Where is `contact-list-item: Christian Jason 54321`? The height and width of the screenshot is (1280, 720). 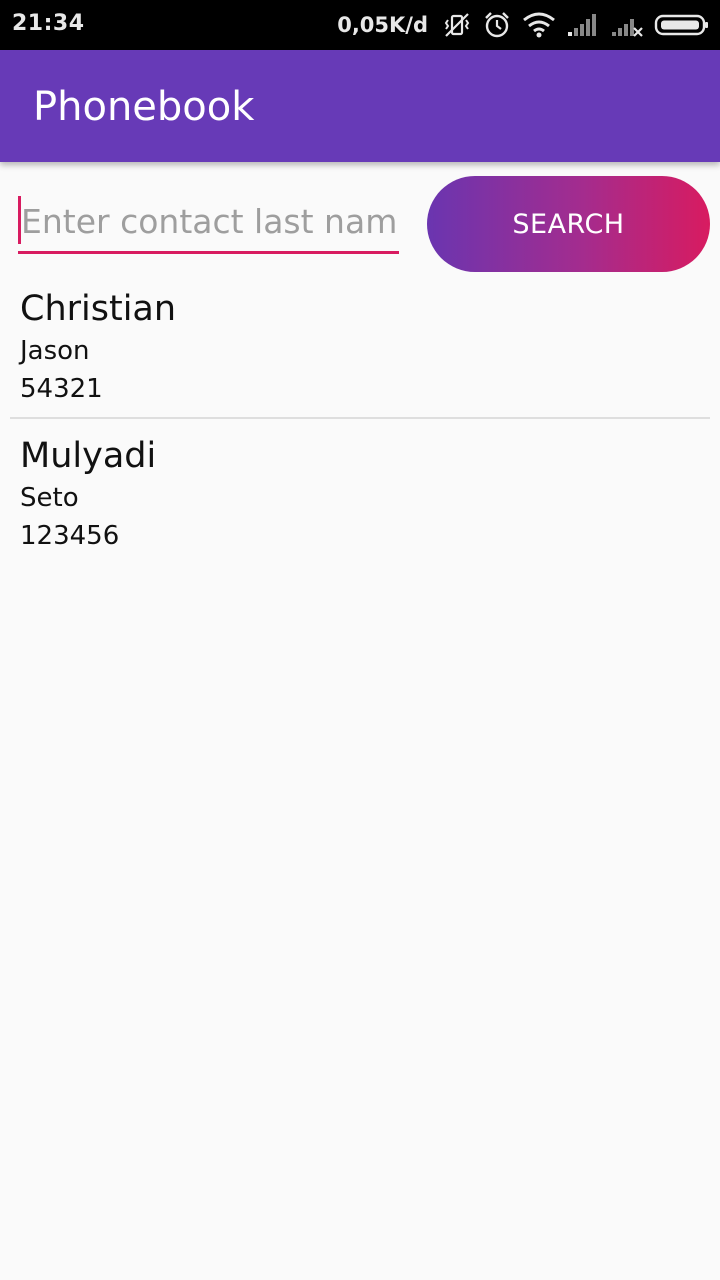
contact-list-item: Christian Jason 54321 is located at coordinates (360, 353).